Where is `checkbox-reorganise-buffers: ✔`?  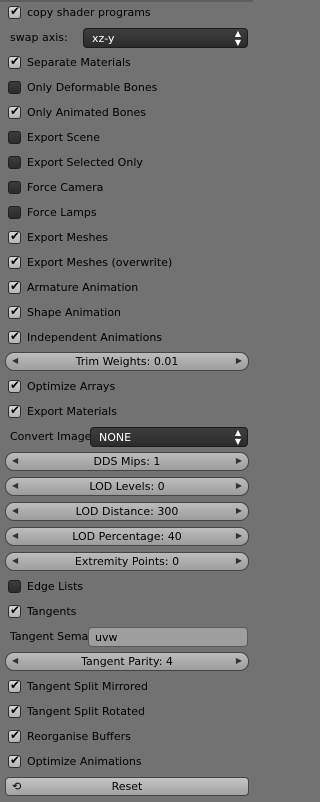
checkbox-reorganise-buffers: ✔ is located at coordinates (14, 735).